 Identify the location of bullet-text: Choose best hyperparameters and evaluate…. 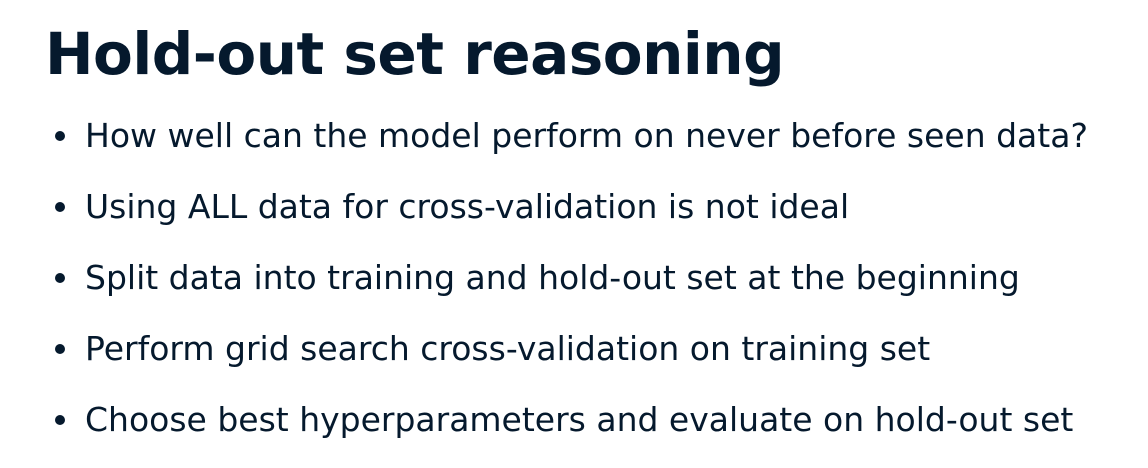
(579, 419).